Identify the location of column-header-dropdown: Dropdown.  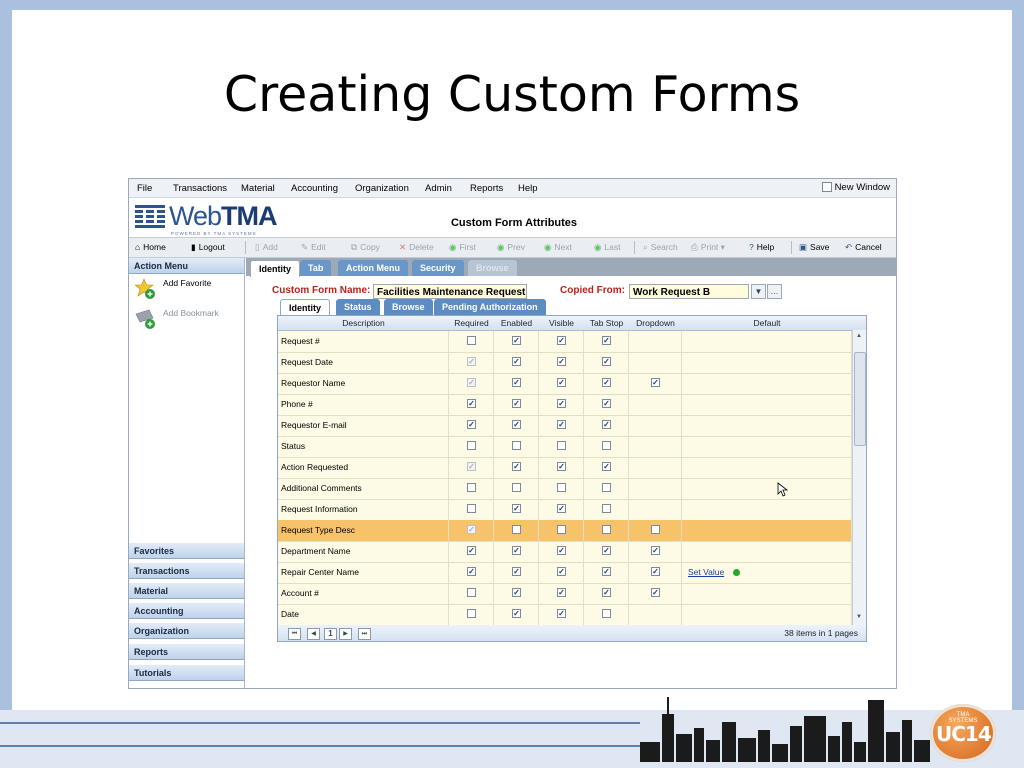
(655, 323).